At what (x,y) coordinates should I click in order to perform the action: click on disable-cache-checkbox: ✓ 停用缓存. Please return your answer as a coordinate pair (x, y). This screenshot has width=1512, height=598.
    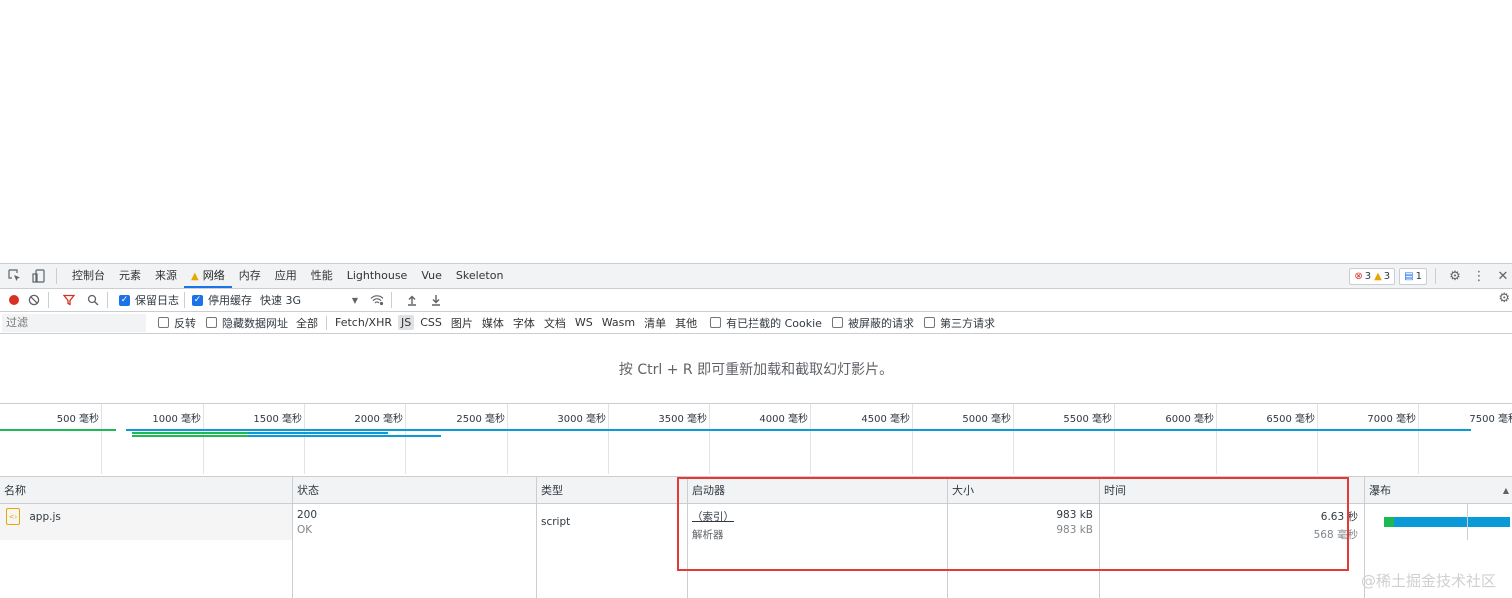
    Looking at the image, I should click on (222, 300).